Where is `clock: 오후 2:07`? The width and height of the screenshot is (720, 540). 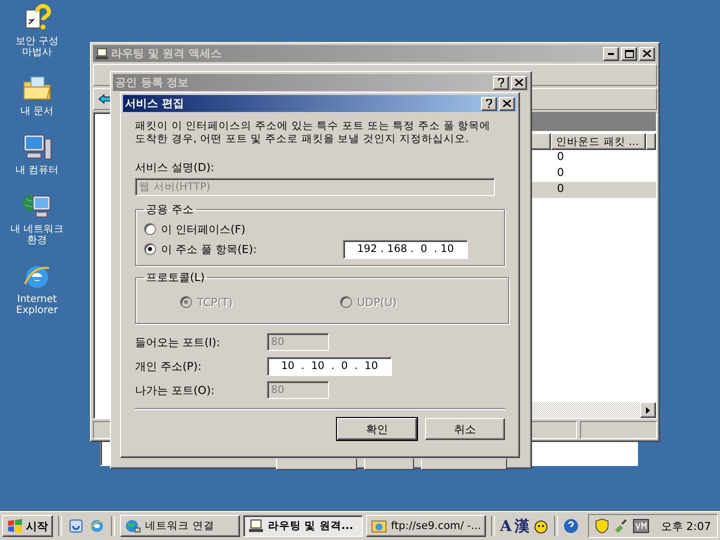
clock: 오후 2:07 is located at coordinates (685, 526).